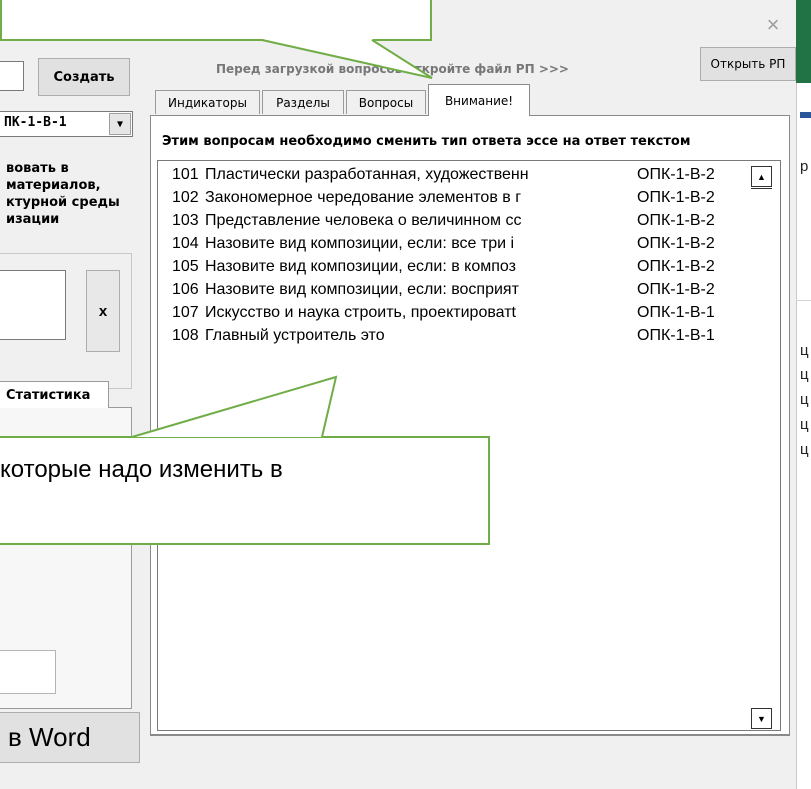 This screenshot has width=811, height=789. What do you see at coordinates (479, 100) in the screenshot?
I see `tab-attention: Внимание!` at bounding box center [479, 100].